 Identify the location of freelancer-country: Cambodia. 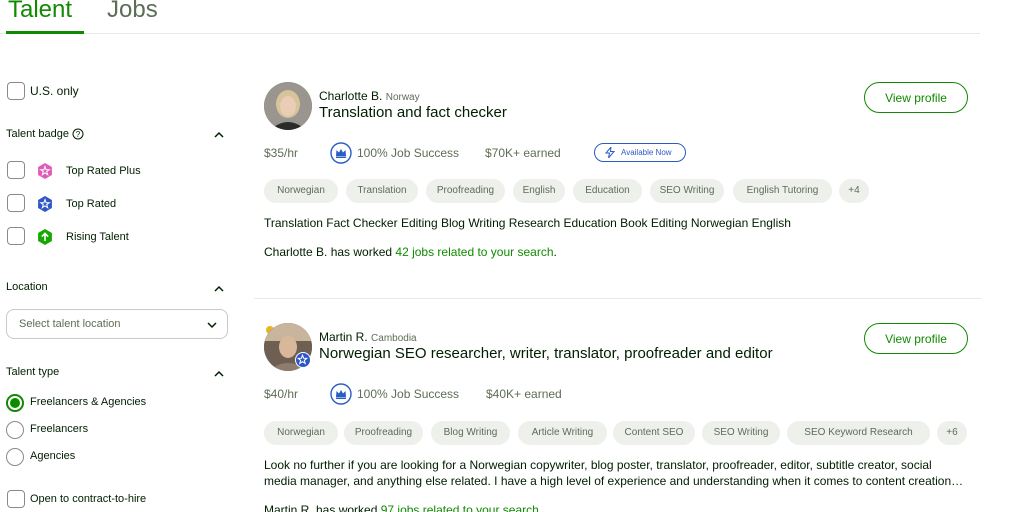
(394, 338).